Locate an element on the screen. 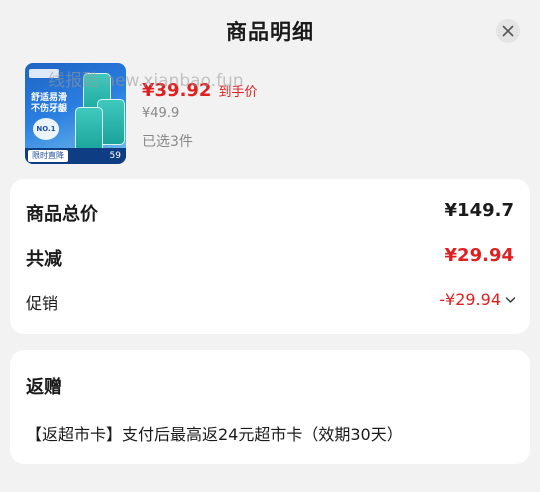 The height and width of the screenshot is (492, 540). thumb-price: 59 is located at coordinates (115, 156).